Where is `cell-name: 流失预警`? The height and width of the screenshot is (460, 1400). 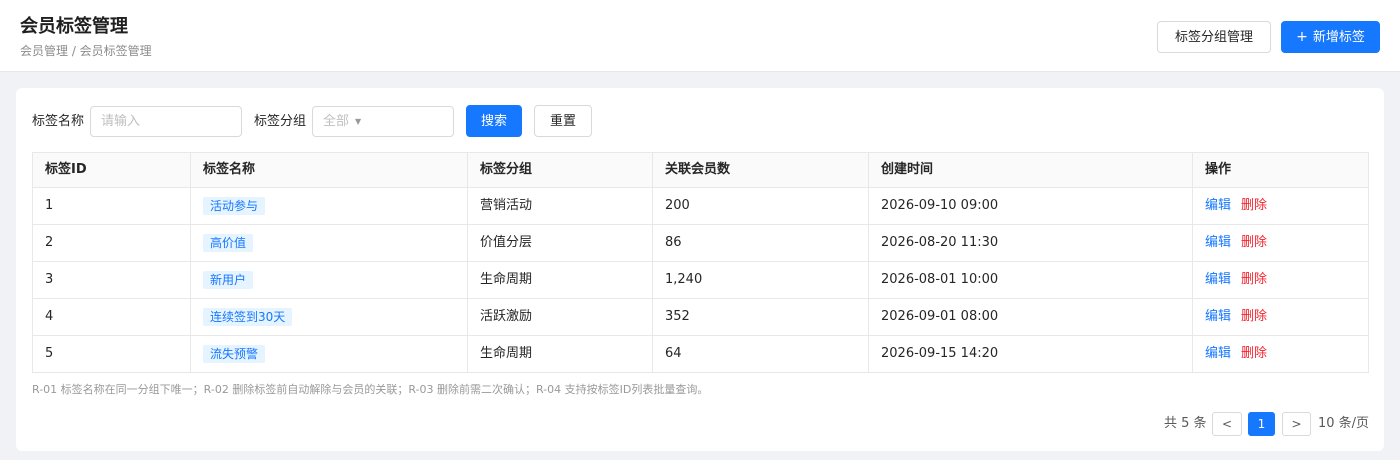 cell-name: 流失预警 is located at coordinates (329, 354).